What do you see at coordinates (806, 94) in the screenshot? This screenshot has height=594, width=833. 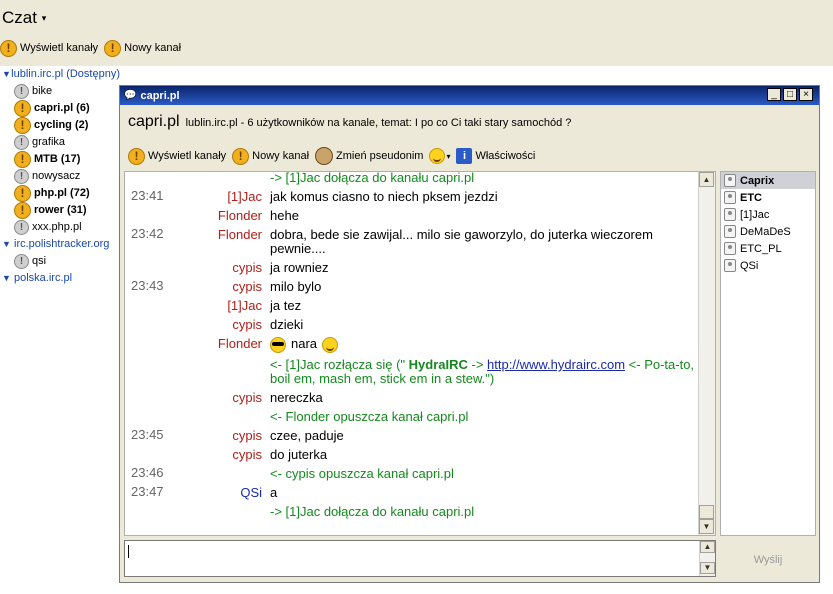 I see `close-button: ×` at bounding box center [806, 94].